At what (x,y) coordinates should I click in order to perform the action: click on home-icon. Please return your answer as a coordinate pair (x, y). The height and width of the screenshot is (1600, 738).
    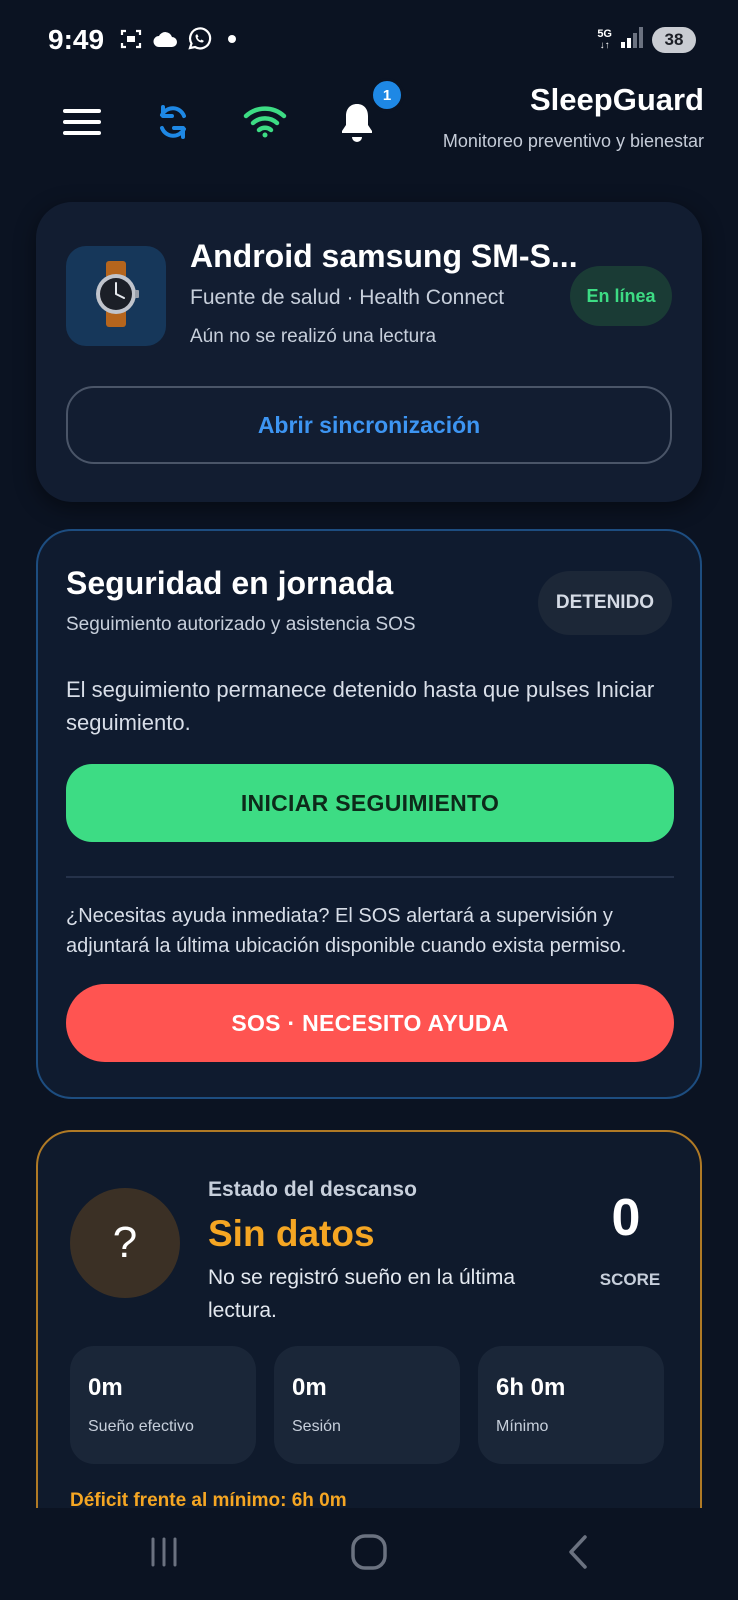
    Looking at the image, I should click on (369, 1554).